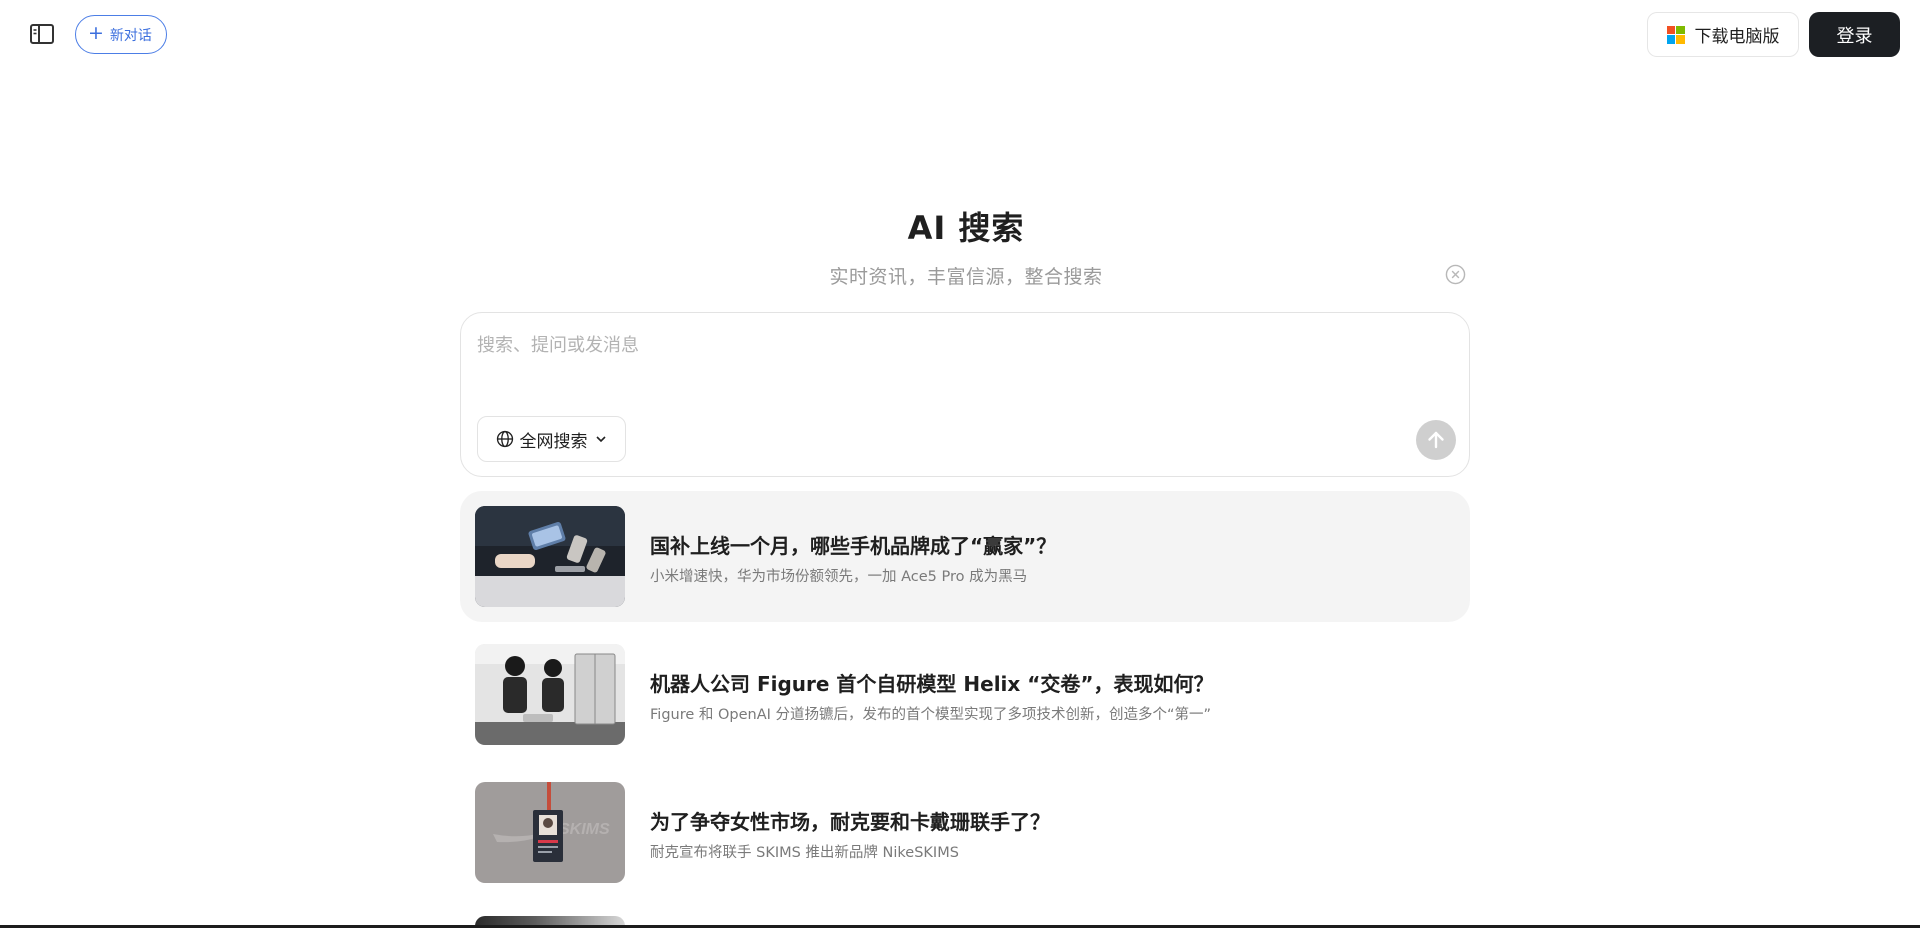 The width and height of the screenshot is (1920, 928). What do you see at coordinates (96, 33) in the screenshot?
I see `plus-icon: +` at bounding box center [96, 33].